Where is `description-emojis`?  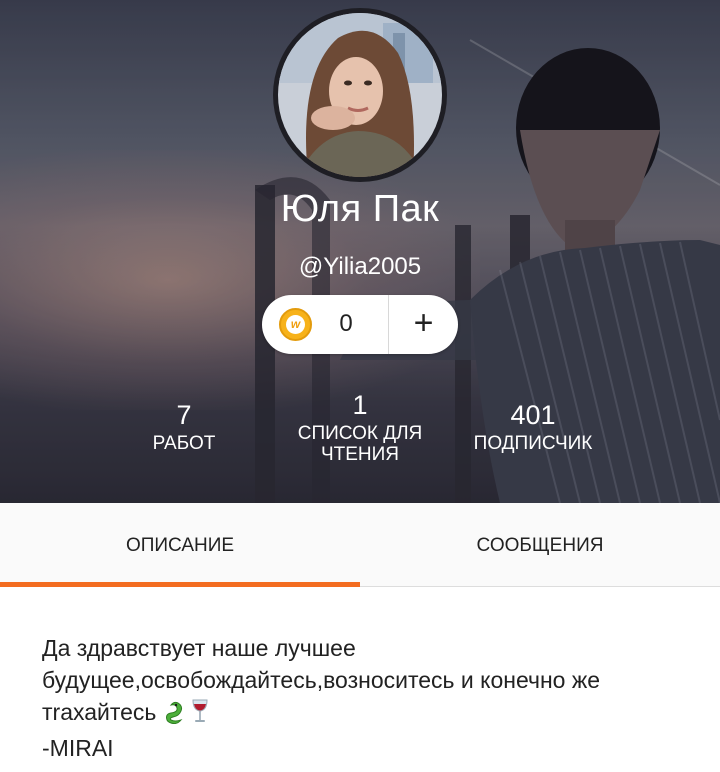
description-emojis is located at coordinates (186, 715).